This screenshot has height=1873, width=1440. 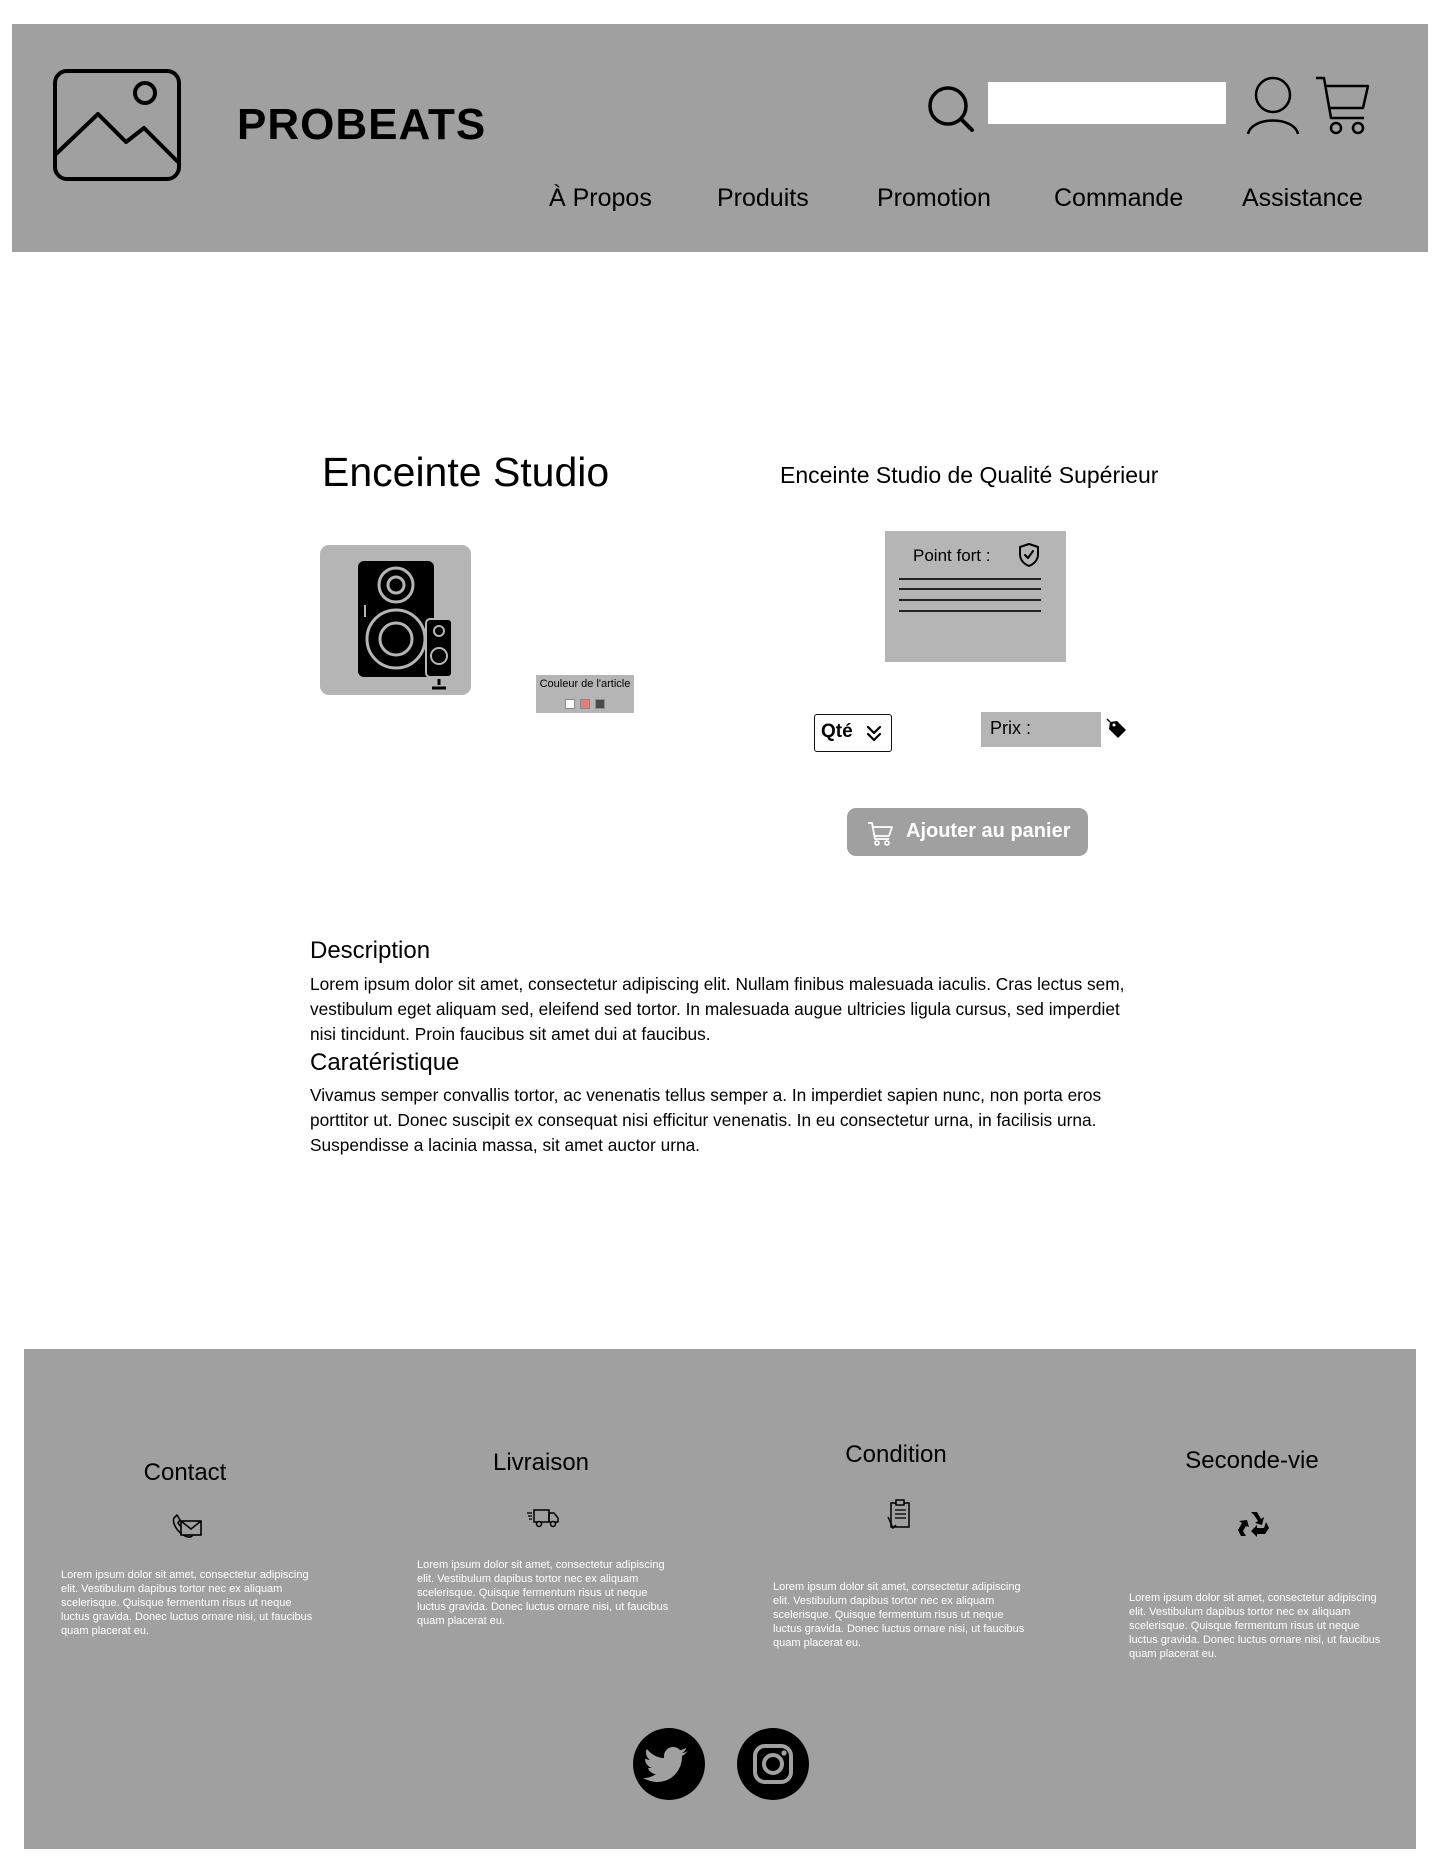 I want to click on color-swatch-red, so click(x=585, y=704).